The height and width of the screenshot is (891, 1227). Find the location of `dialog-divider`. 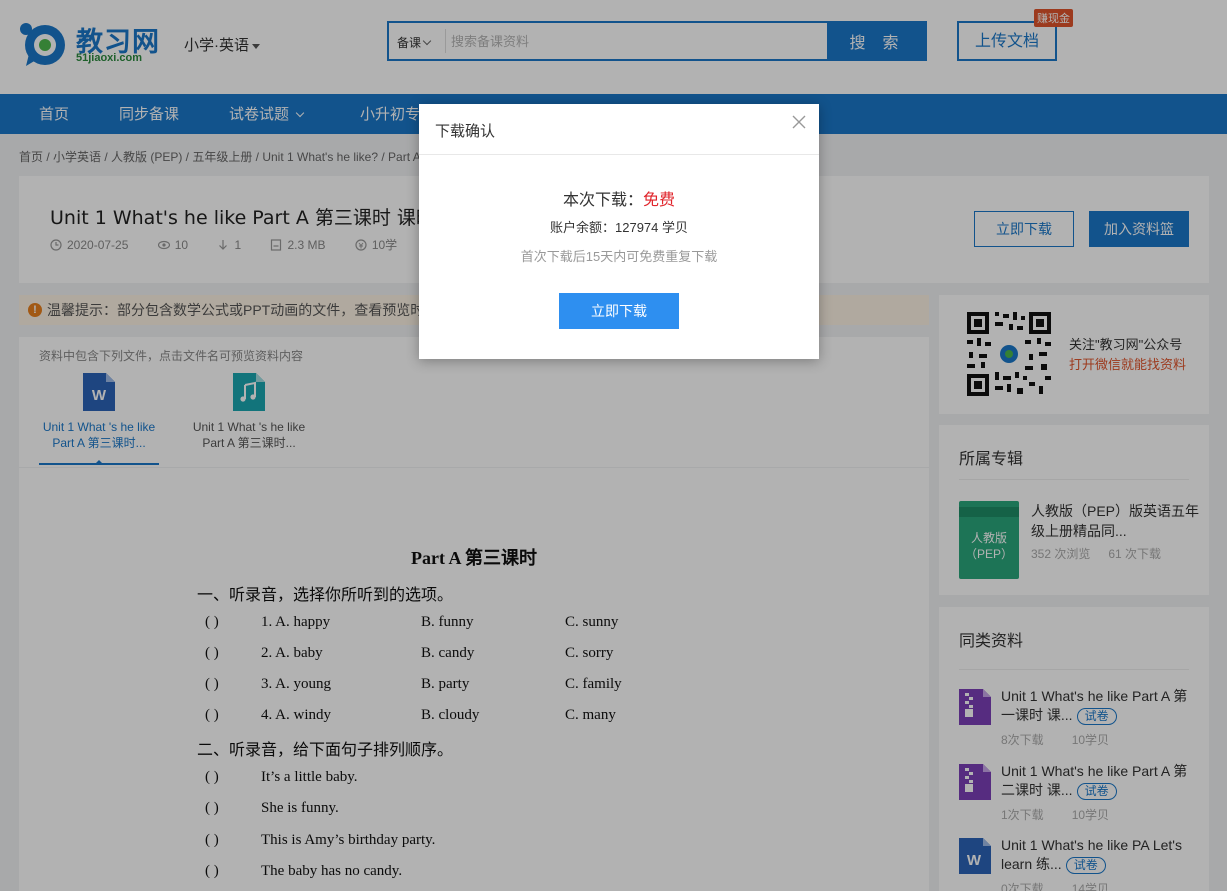

dialog-divider is located at coordinates (619, 154).